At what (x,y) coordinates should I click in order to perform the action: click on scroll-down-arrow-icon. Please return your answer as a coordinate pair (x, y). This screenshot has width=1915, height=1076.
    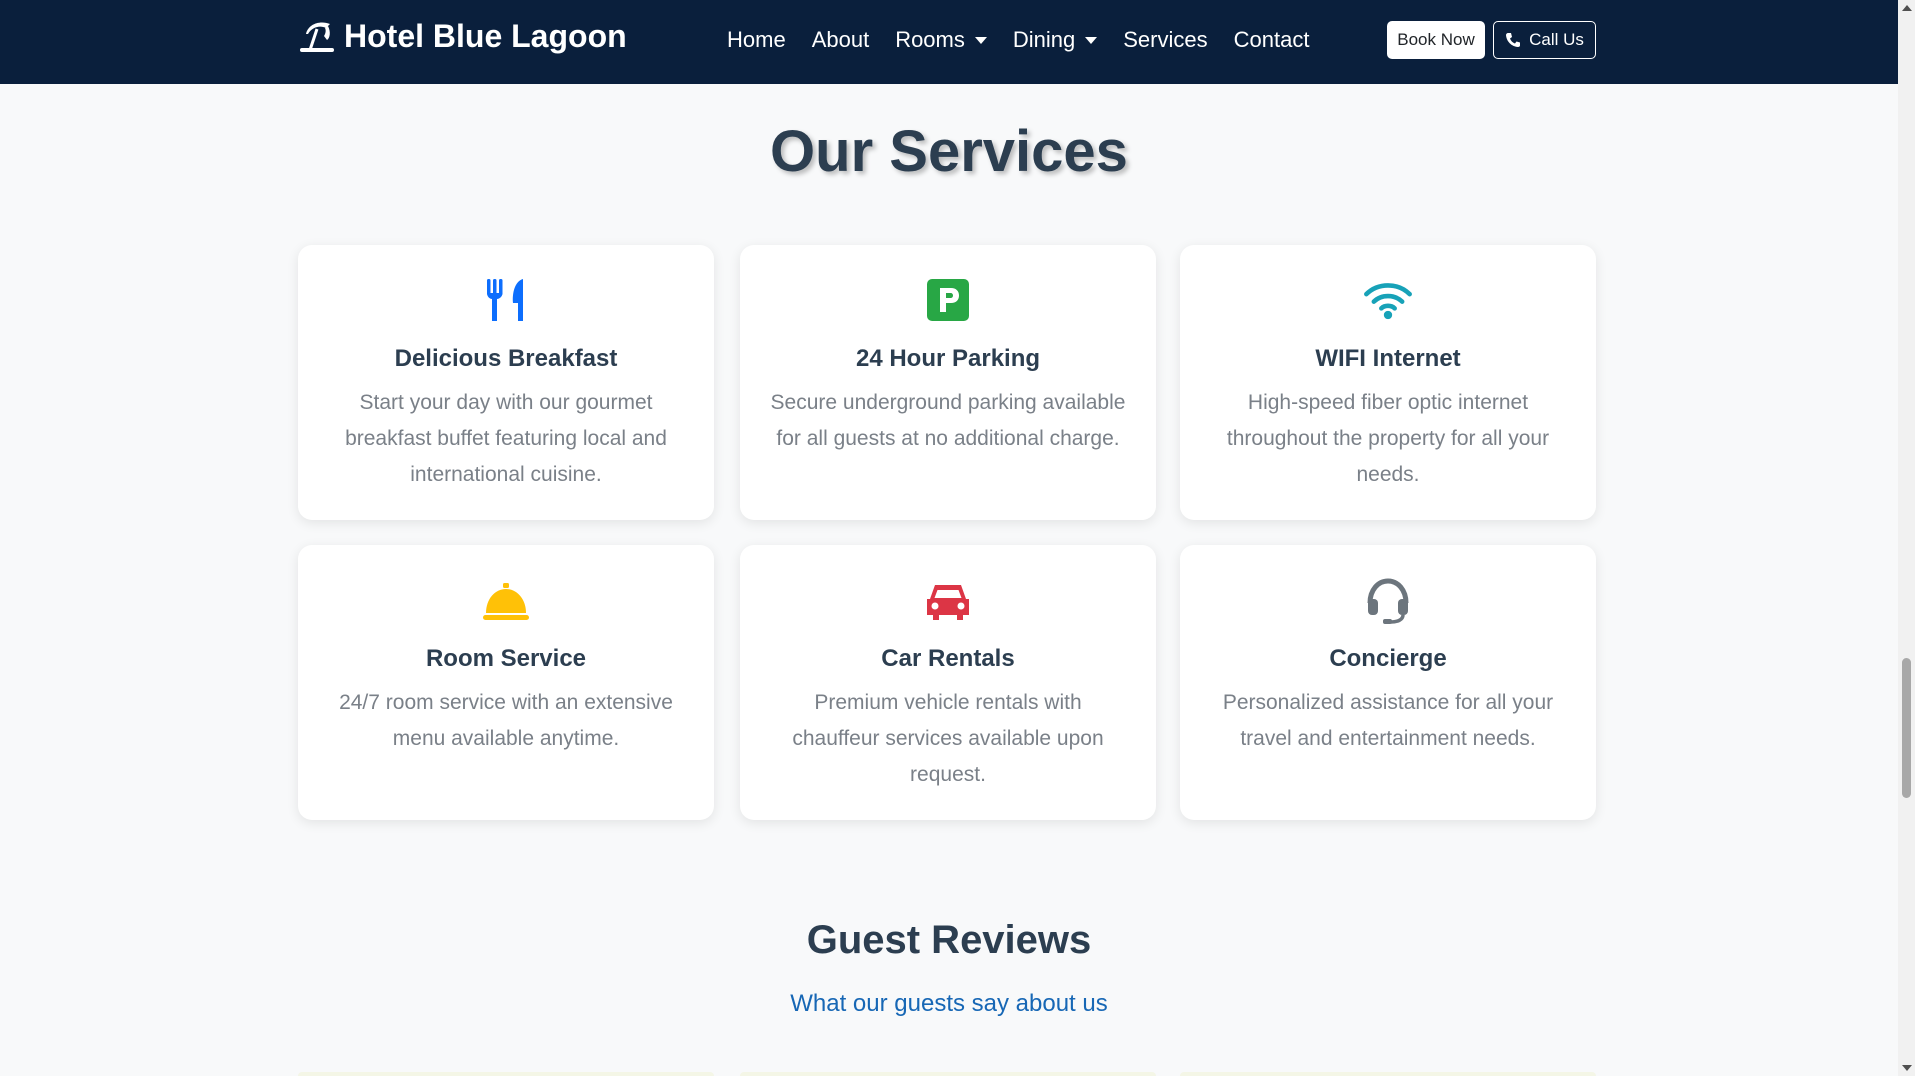
    Looking at the image, I should click on (1907, 1068).